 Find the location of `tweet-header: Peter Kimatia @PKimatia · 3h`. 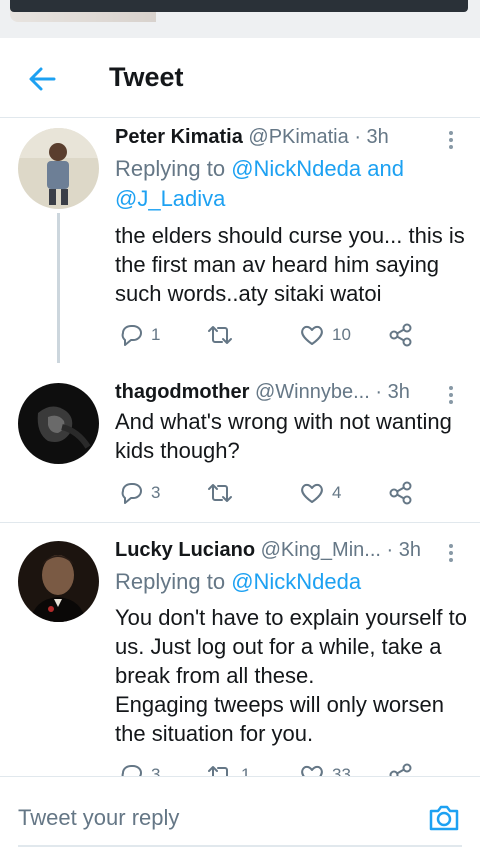

tweet-header: Peter Kimatia @PKimatia · 3h is located at coordinates (252, 139).